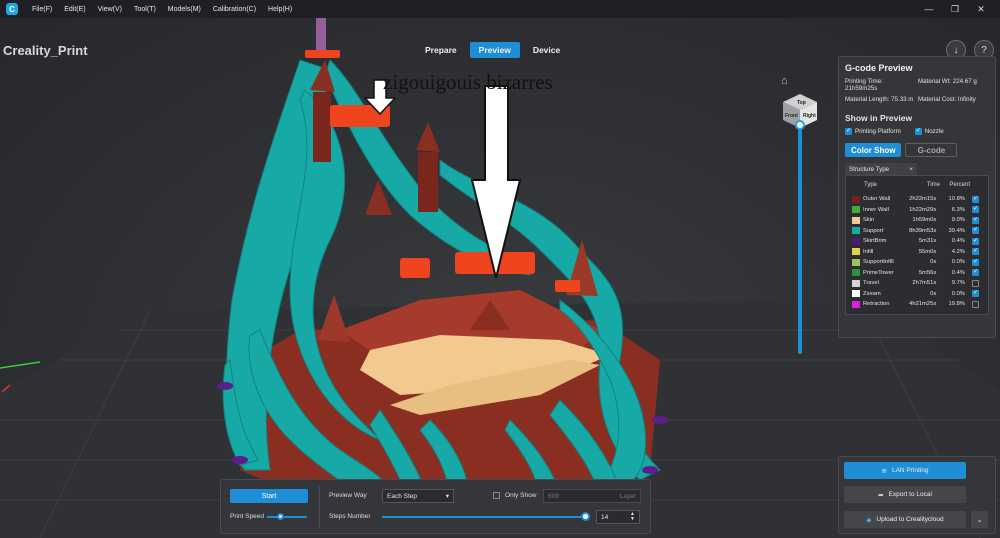 Image resolution: width=1000 pixels, height=538 pixels. Describe the element at coordinates (791, 116) in the screenshot. I see `view-cube-front-label: Front` at that location.